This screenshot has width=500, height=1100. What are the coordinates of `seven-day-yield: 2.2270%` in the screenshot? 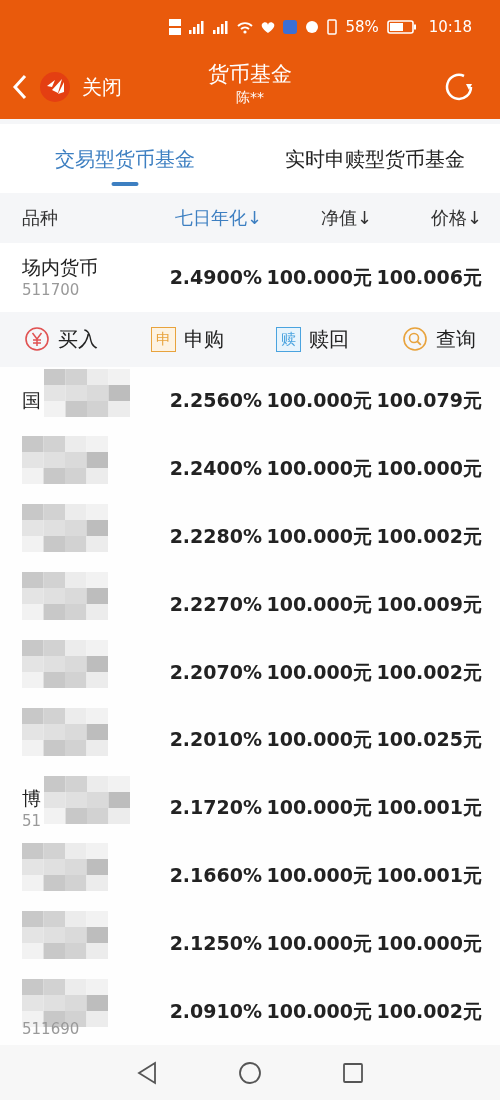 It's located at (215, 604).